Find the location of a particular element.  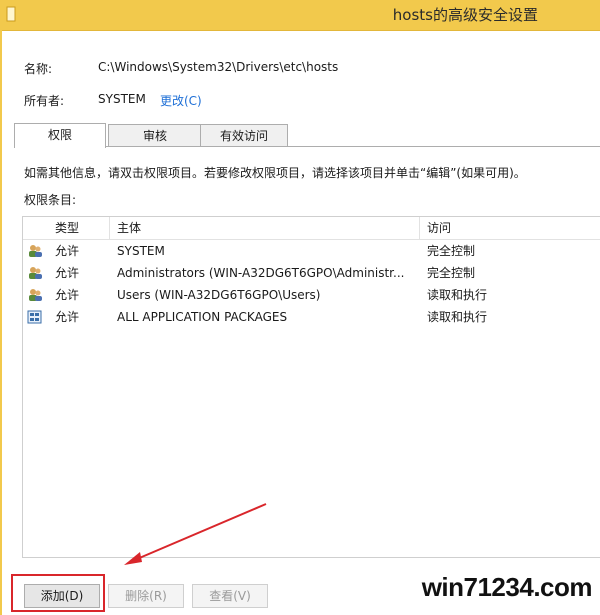

list-header: 类型 主体 访问 is located at coordinates (311, 228).